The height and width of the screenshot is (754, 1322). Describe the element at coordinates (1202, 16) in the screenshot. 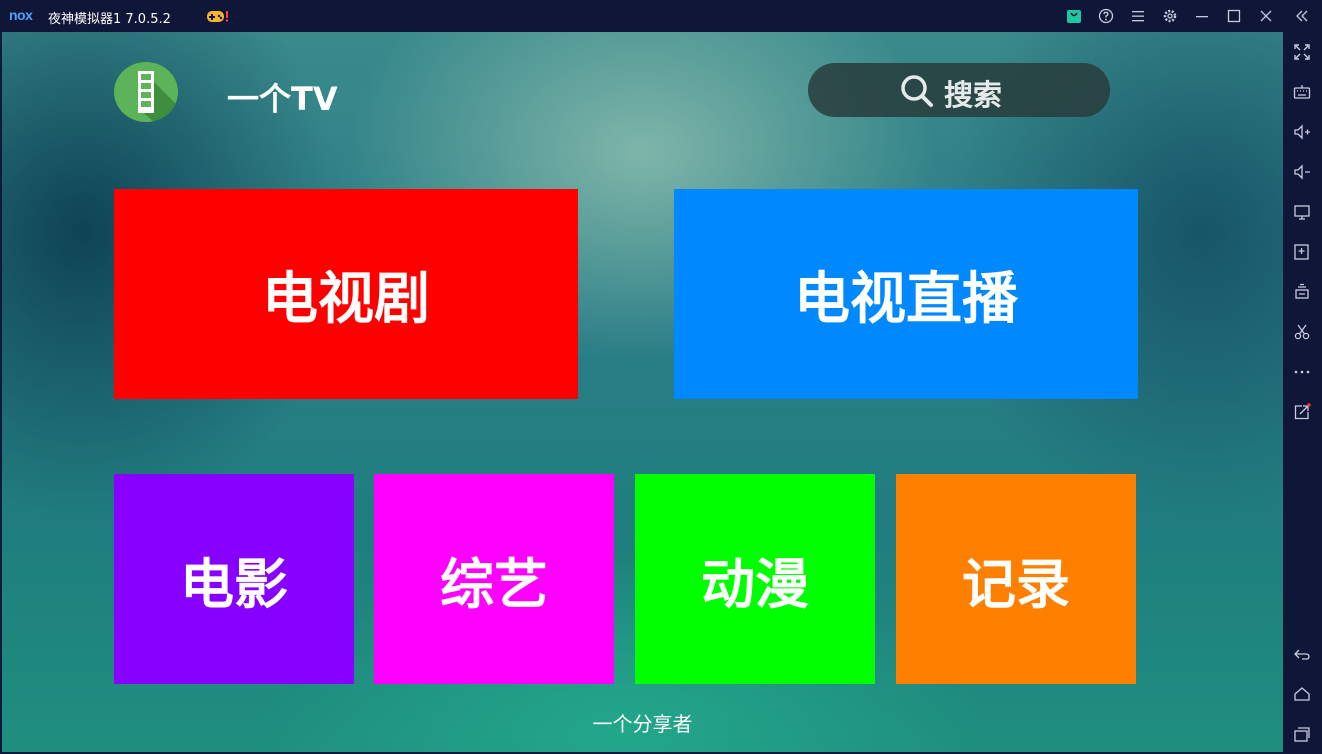

I see `minimize-icon` at that location.